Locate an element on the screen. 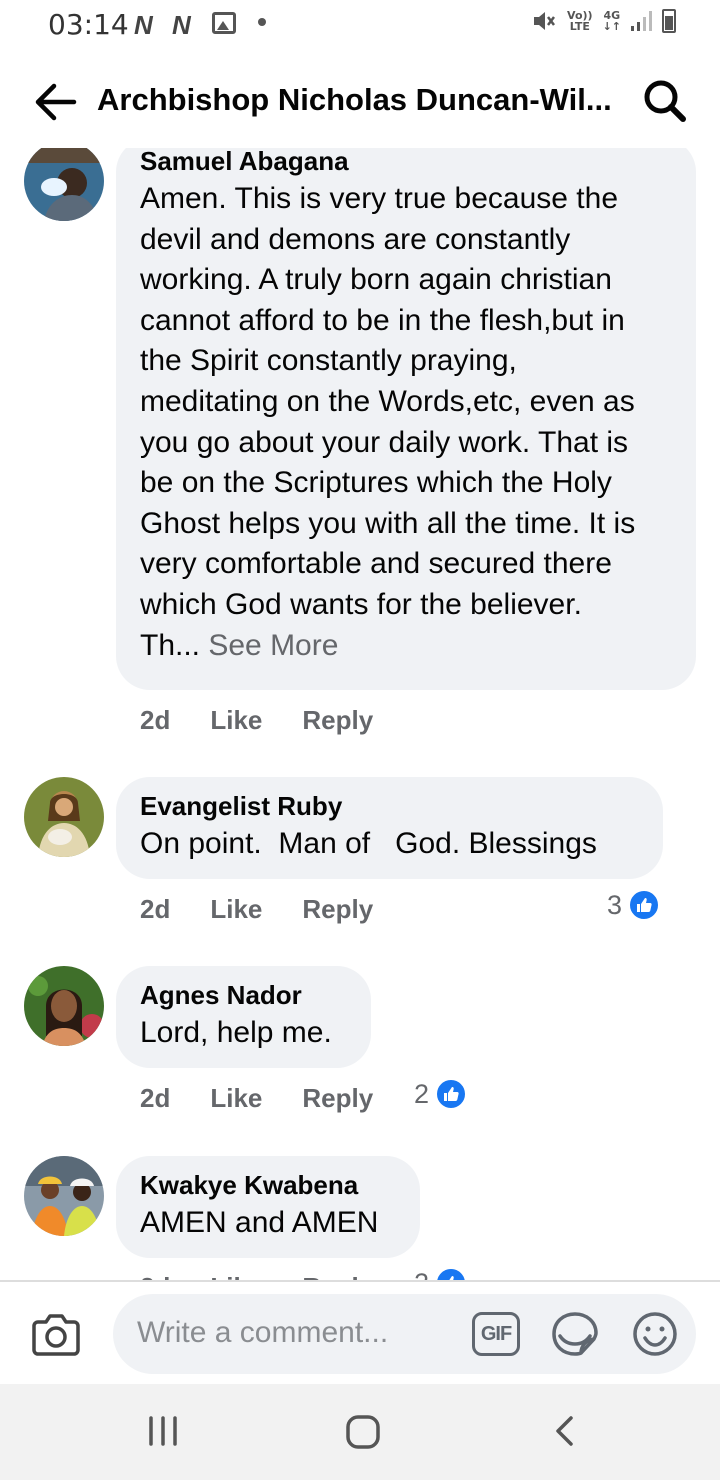 This screenshot has height=1480, width=720. mute-icon is located at coordinates (545, 21).